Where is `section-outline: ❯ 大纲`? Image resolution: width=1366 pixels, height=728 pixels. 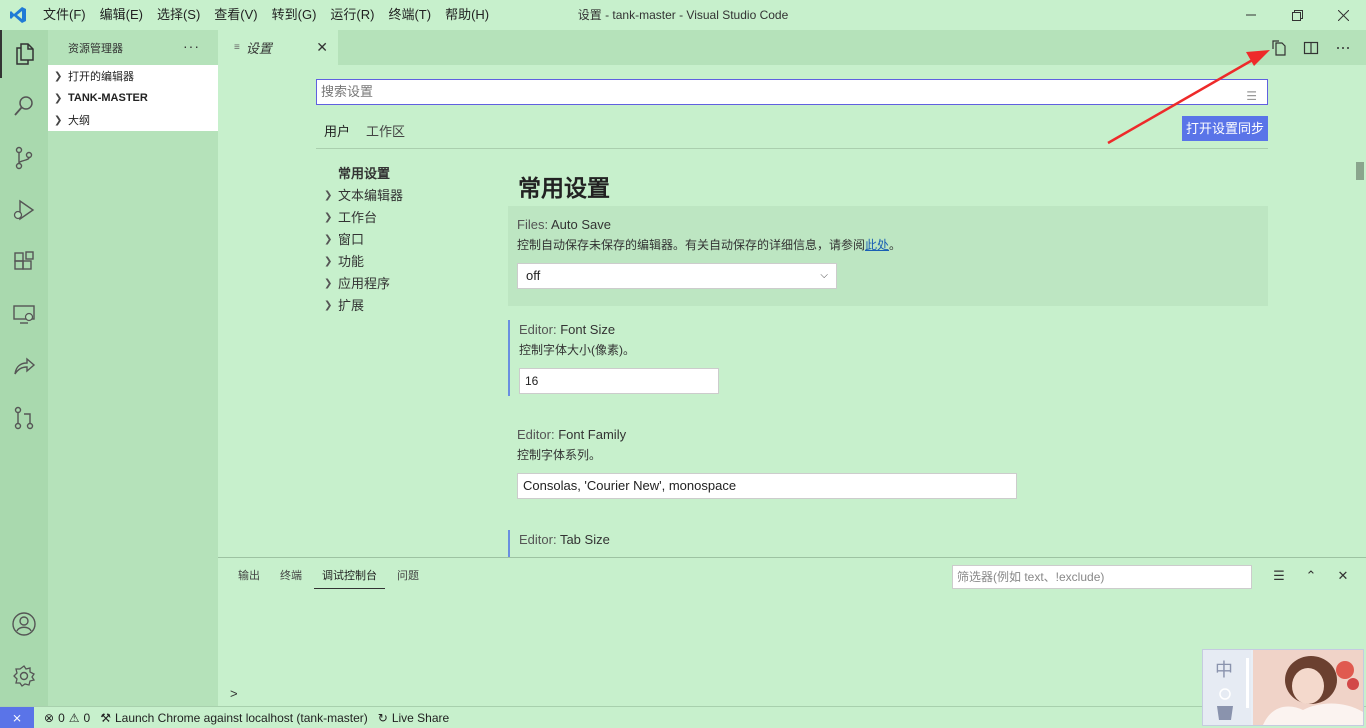 section-outline: ❯ 大纲 is located at coordinates (133, 120).